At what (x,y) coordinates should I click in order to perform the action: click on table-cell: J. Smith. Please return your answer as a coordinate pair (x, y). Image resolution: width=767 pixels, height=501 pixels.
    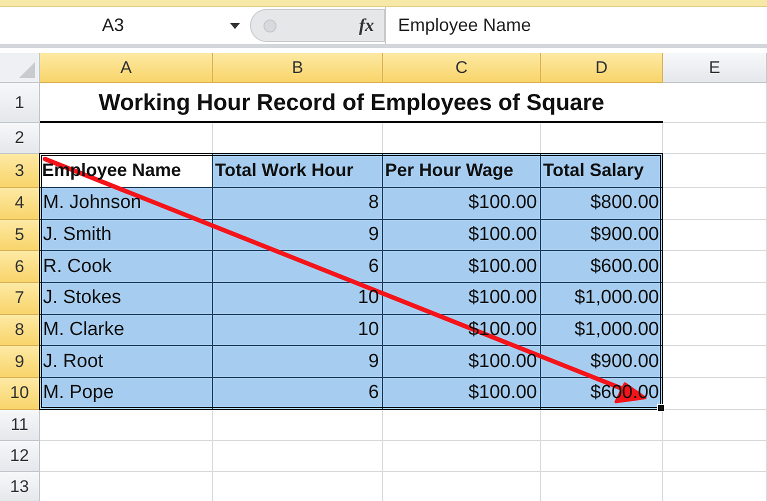
    Looking at the image, I should click on (126, 236).